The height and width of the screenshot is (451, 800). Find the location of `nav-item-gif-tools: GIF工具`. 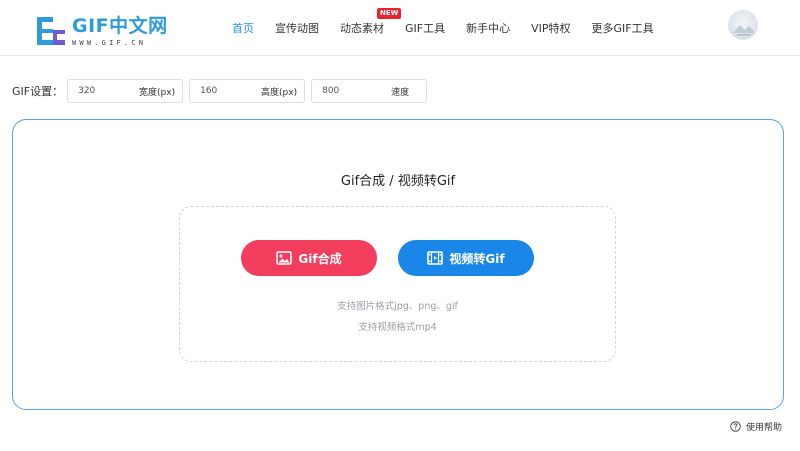

nav-item-gif-tools: GIF工具 is located at coordinates (425, 28).